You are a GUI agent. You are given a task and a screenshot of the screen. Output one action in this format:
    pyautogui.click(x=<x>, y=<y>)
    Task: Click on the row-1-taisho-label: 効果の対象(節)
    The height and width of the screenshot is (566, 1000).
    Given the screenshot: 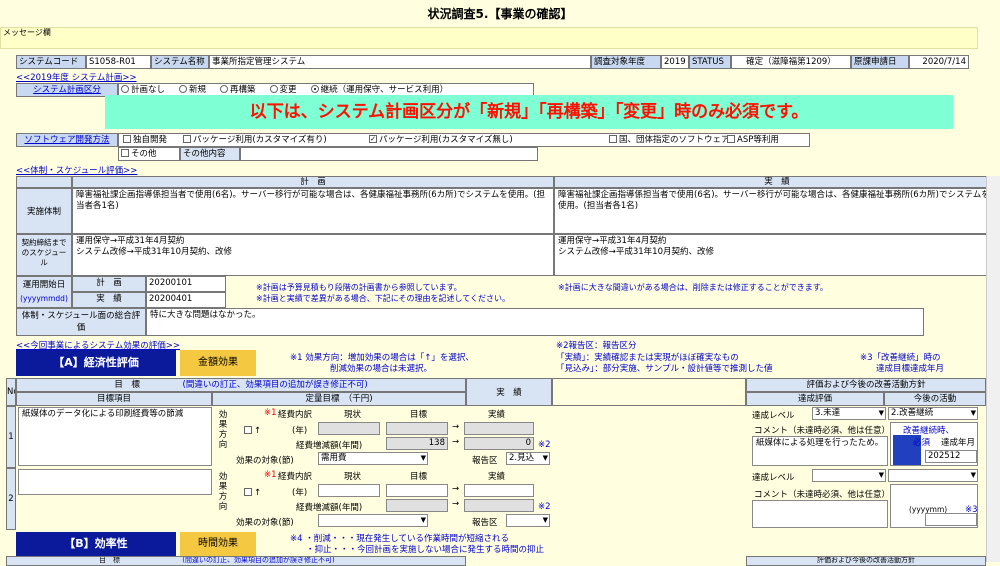 What is the action you would take?
    pyautogui.click(x=265, y=461)
    